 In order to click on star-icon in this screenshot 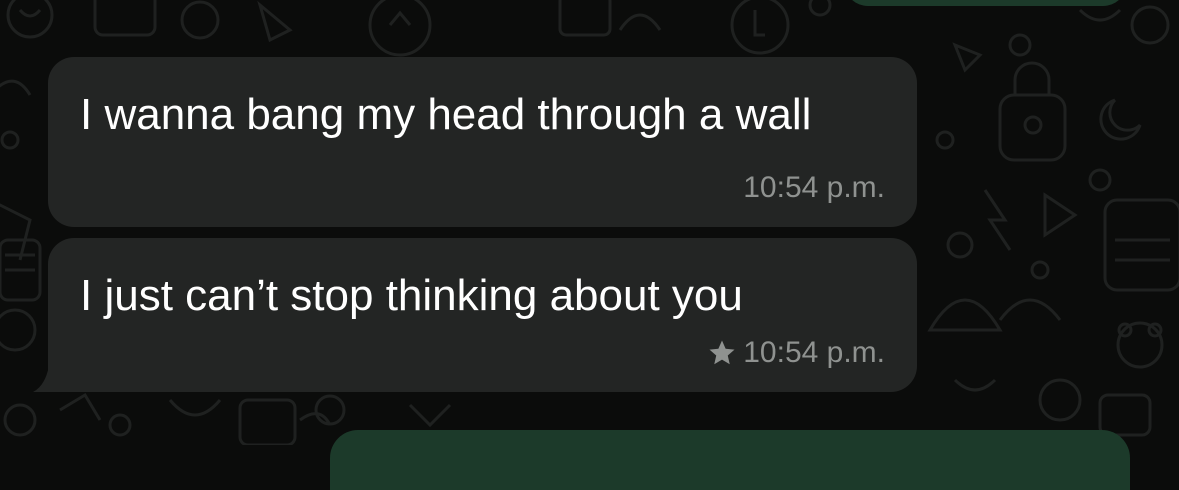, I will do `click(722, 352)`.